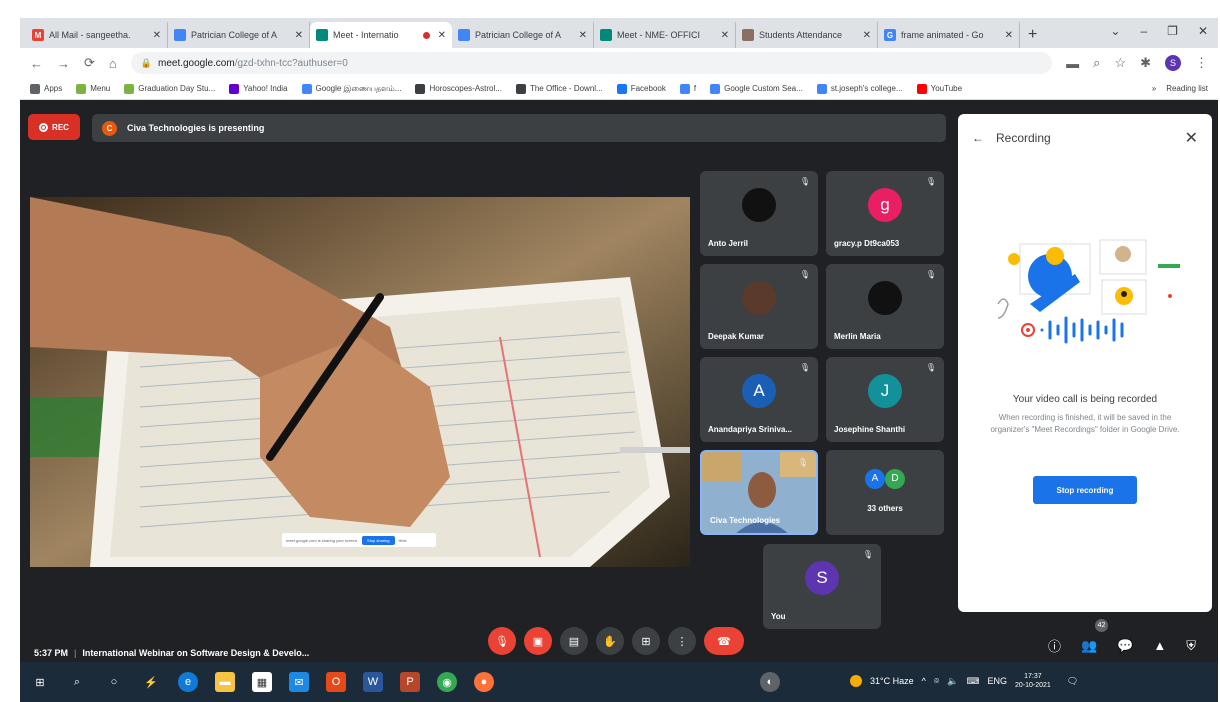  I want to click on forward-icon: →, so click(63, 63).